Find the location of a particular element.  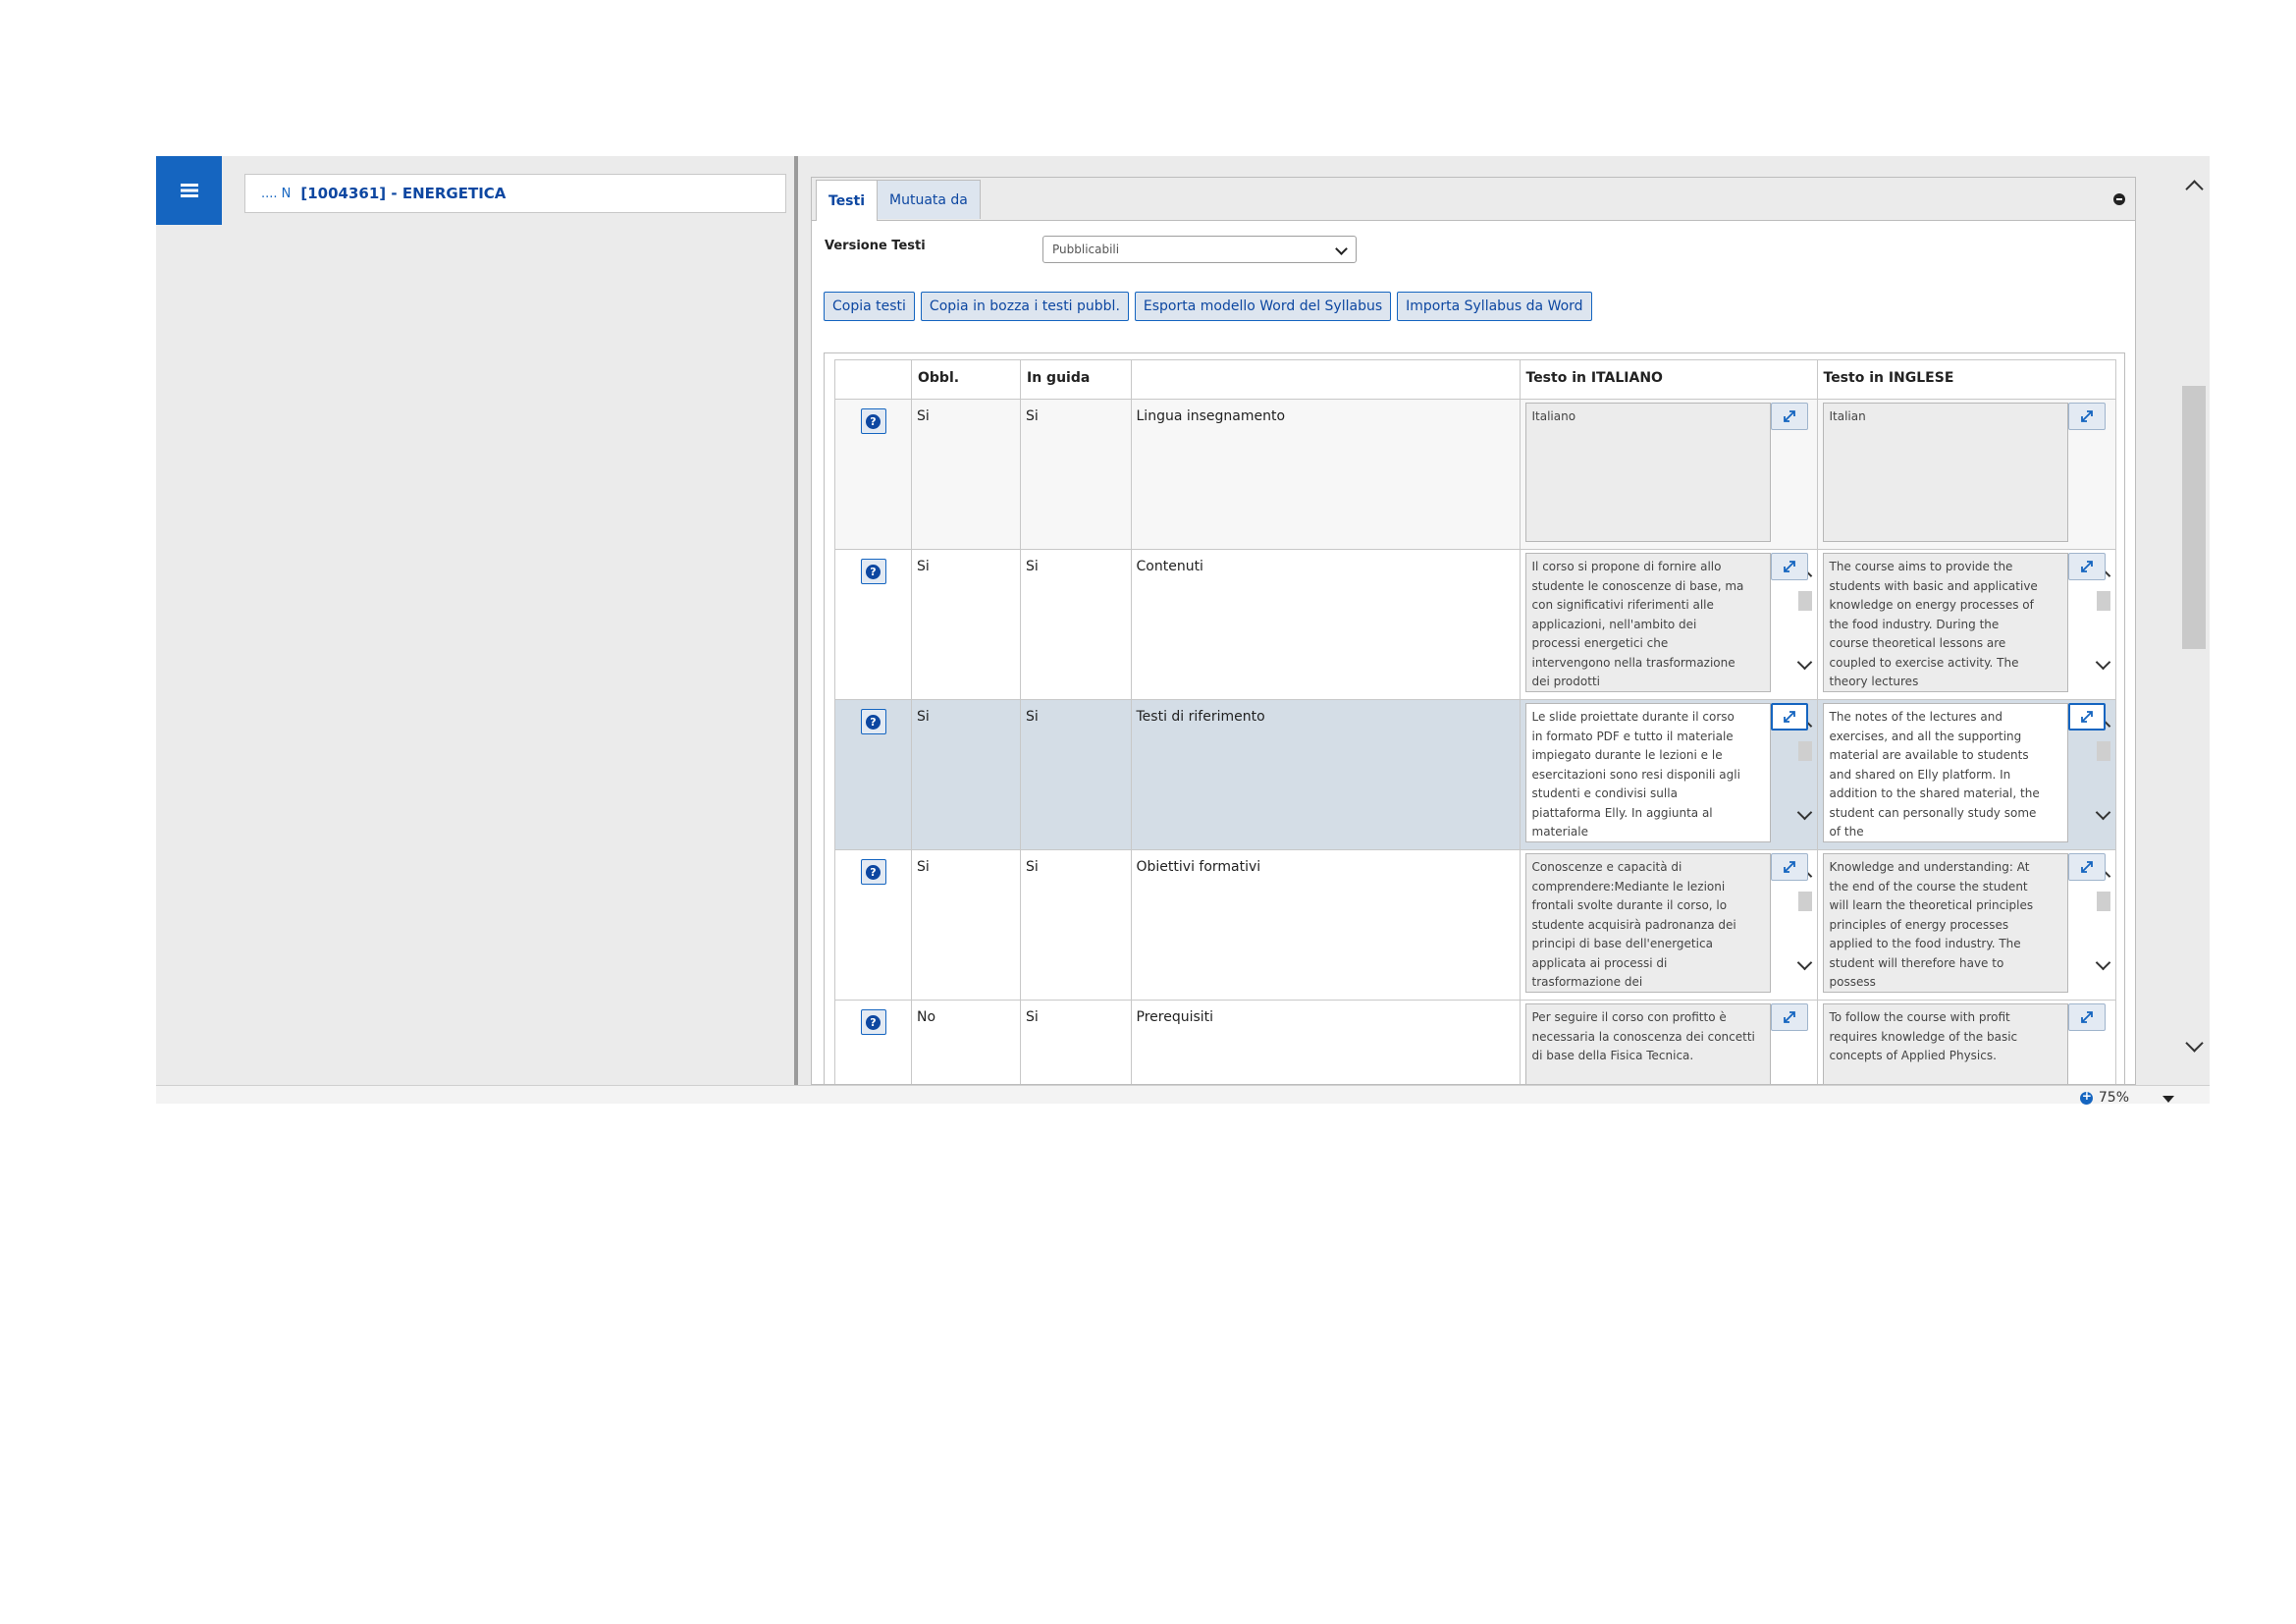

breadcrumb-prefix: .... N is located at coordinates (276, 193).